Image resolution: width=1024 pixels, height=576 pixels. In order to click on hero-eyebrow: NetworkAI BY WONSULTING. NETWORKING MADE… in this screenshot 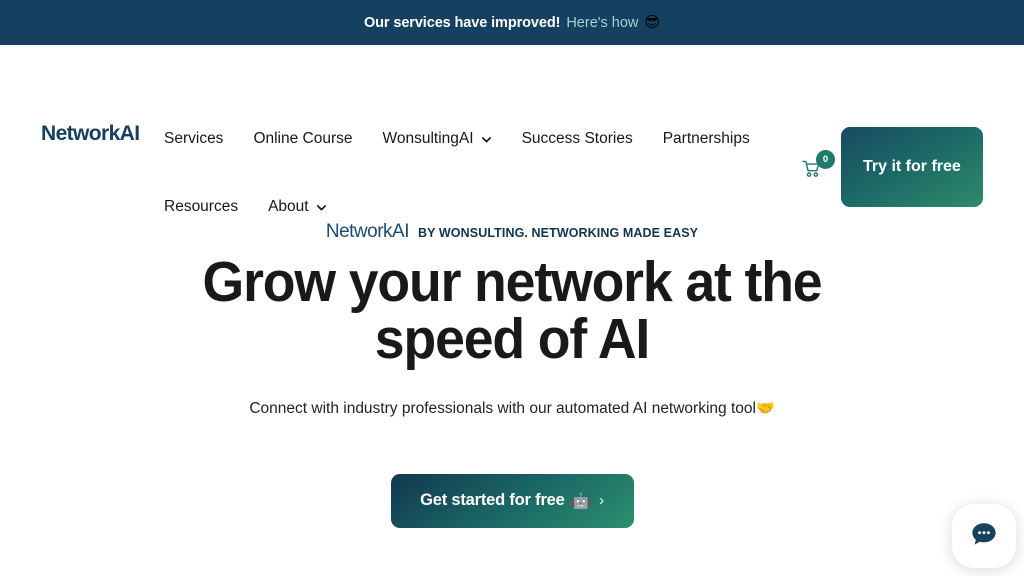, I will do `click(512, 231)`.